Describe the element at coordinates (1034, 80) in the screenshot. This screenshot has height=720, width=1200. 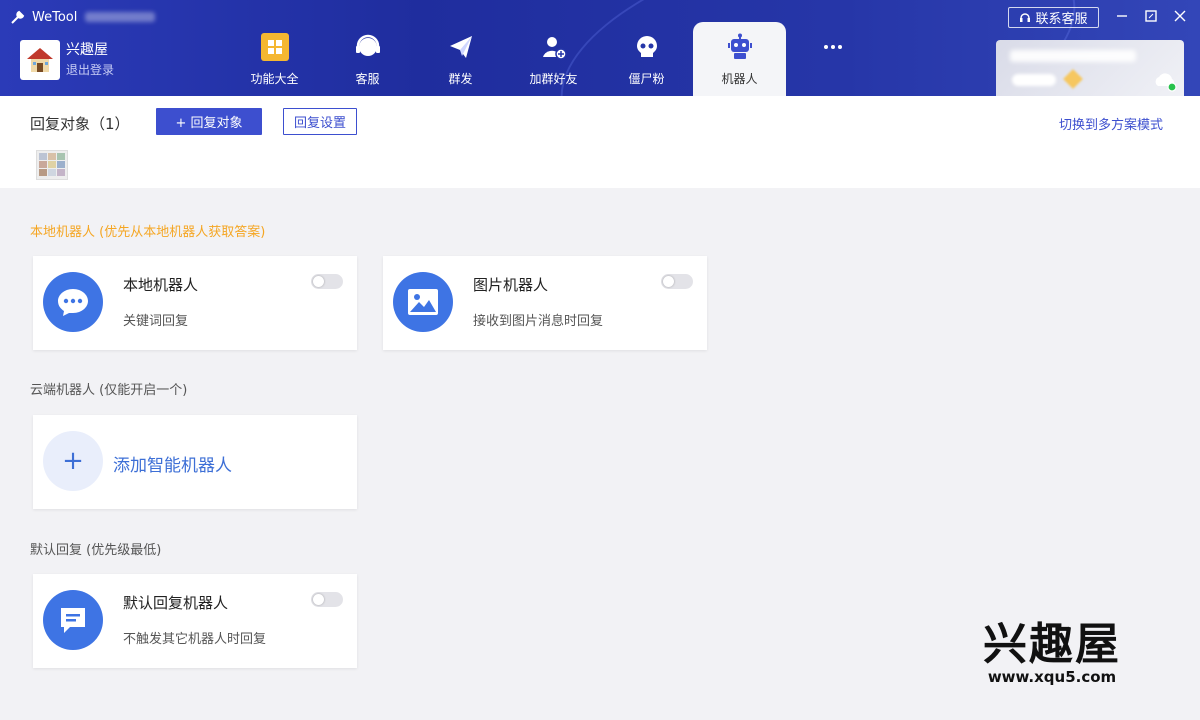
I see `vip-badge-blurred` at that location.